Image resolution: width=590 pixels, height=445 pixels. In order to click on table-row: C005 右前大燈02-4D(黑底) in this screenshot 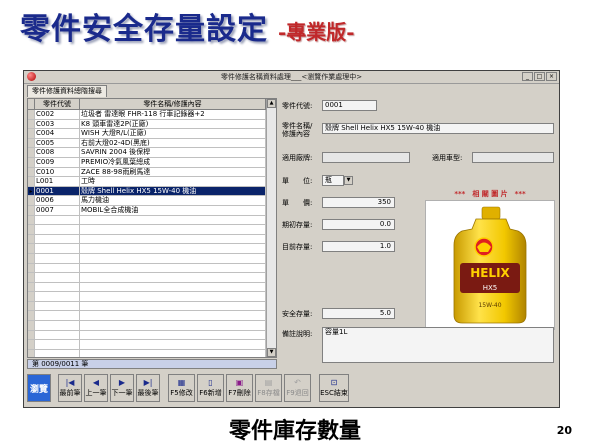, I will do `click(152, 143)`.